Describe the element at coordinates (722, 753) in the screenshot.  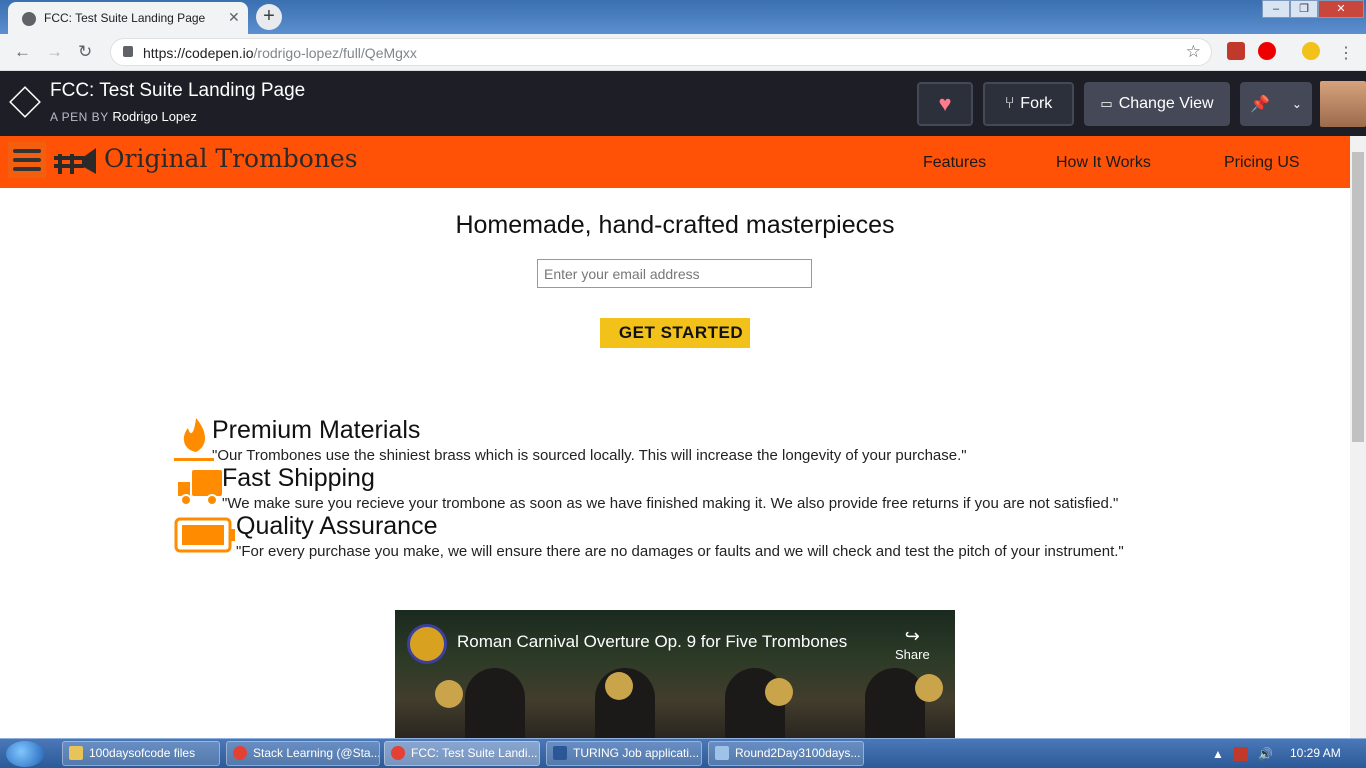
I see `notepad-icon` at that location.